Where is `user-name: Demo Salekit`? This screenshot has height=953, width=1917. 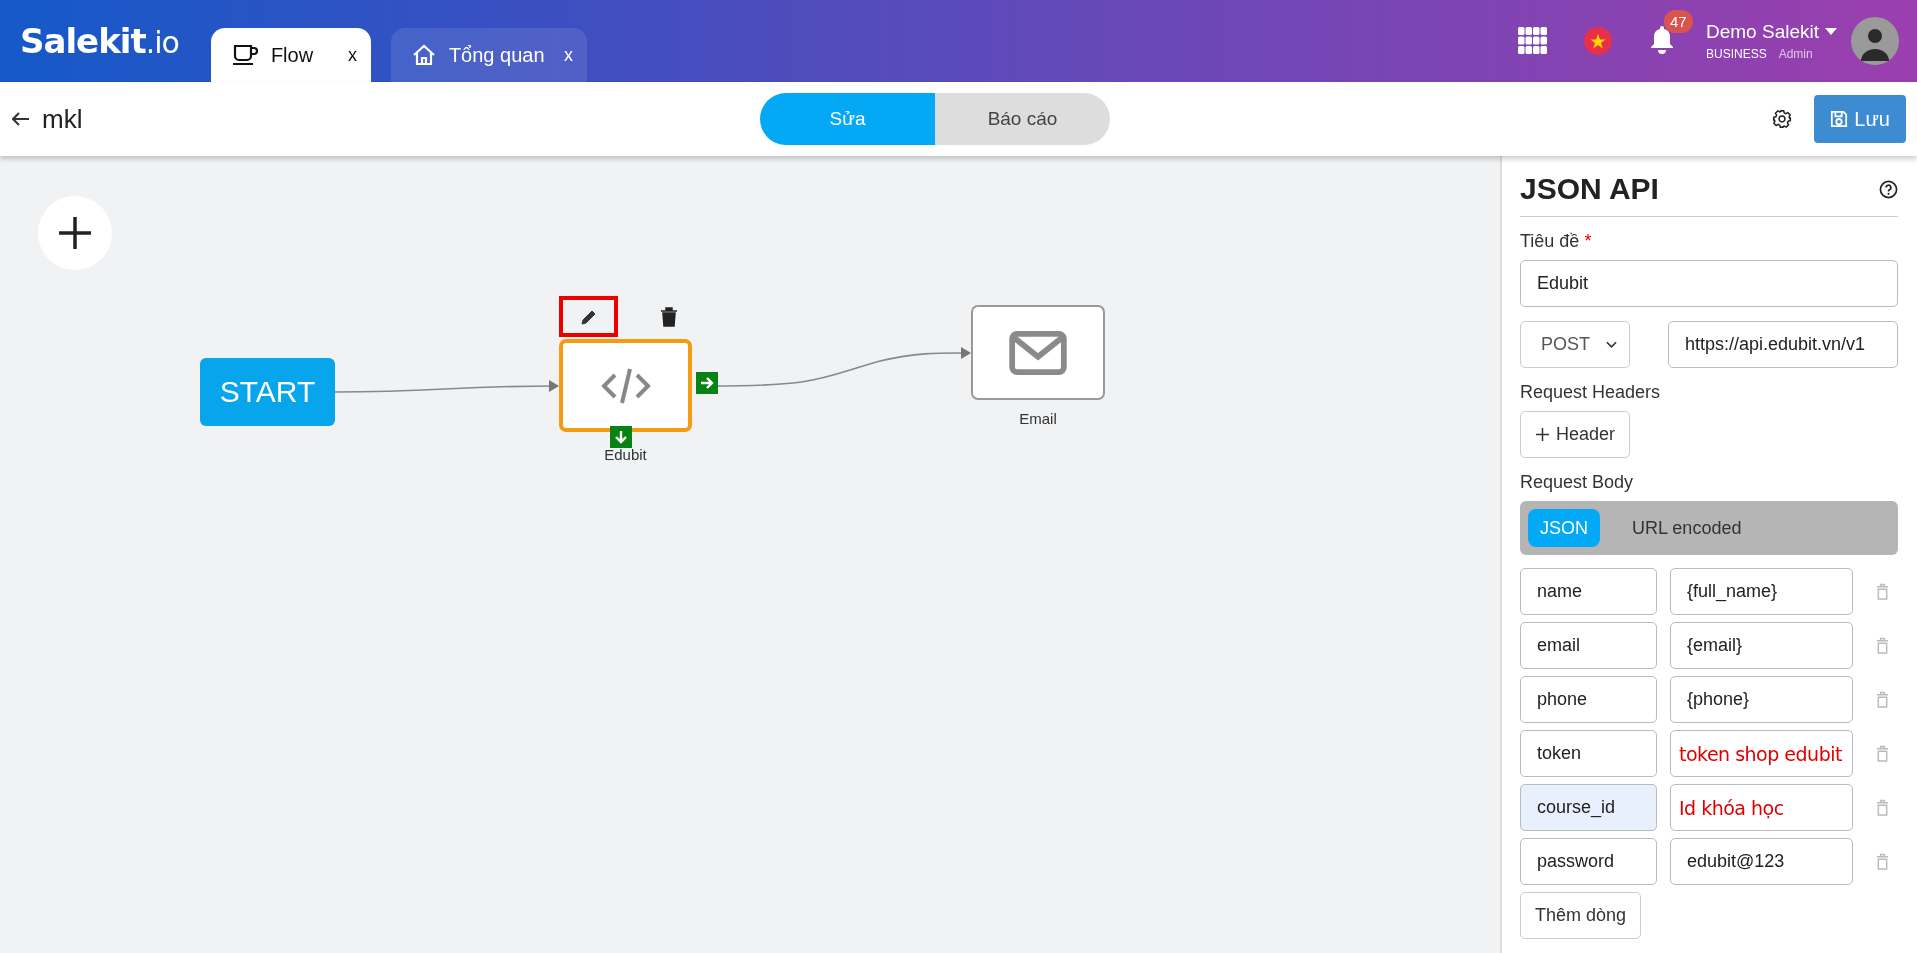 user-name: Demo Salekit is located at coordinates (1762, 32).